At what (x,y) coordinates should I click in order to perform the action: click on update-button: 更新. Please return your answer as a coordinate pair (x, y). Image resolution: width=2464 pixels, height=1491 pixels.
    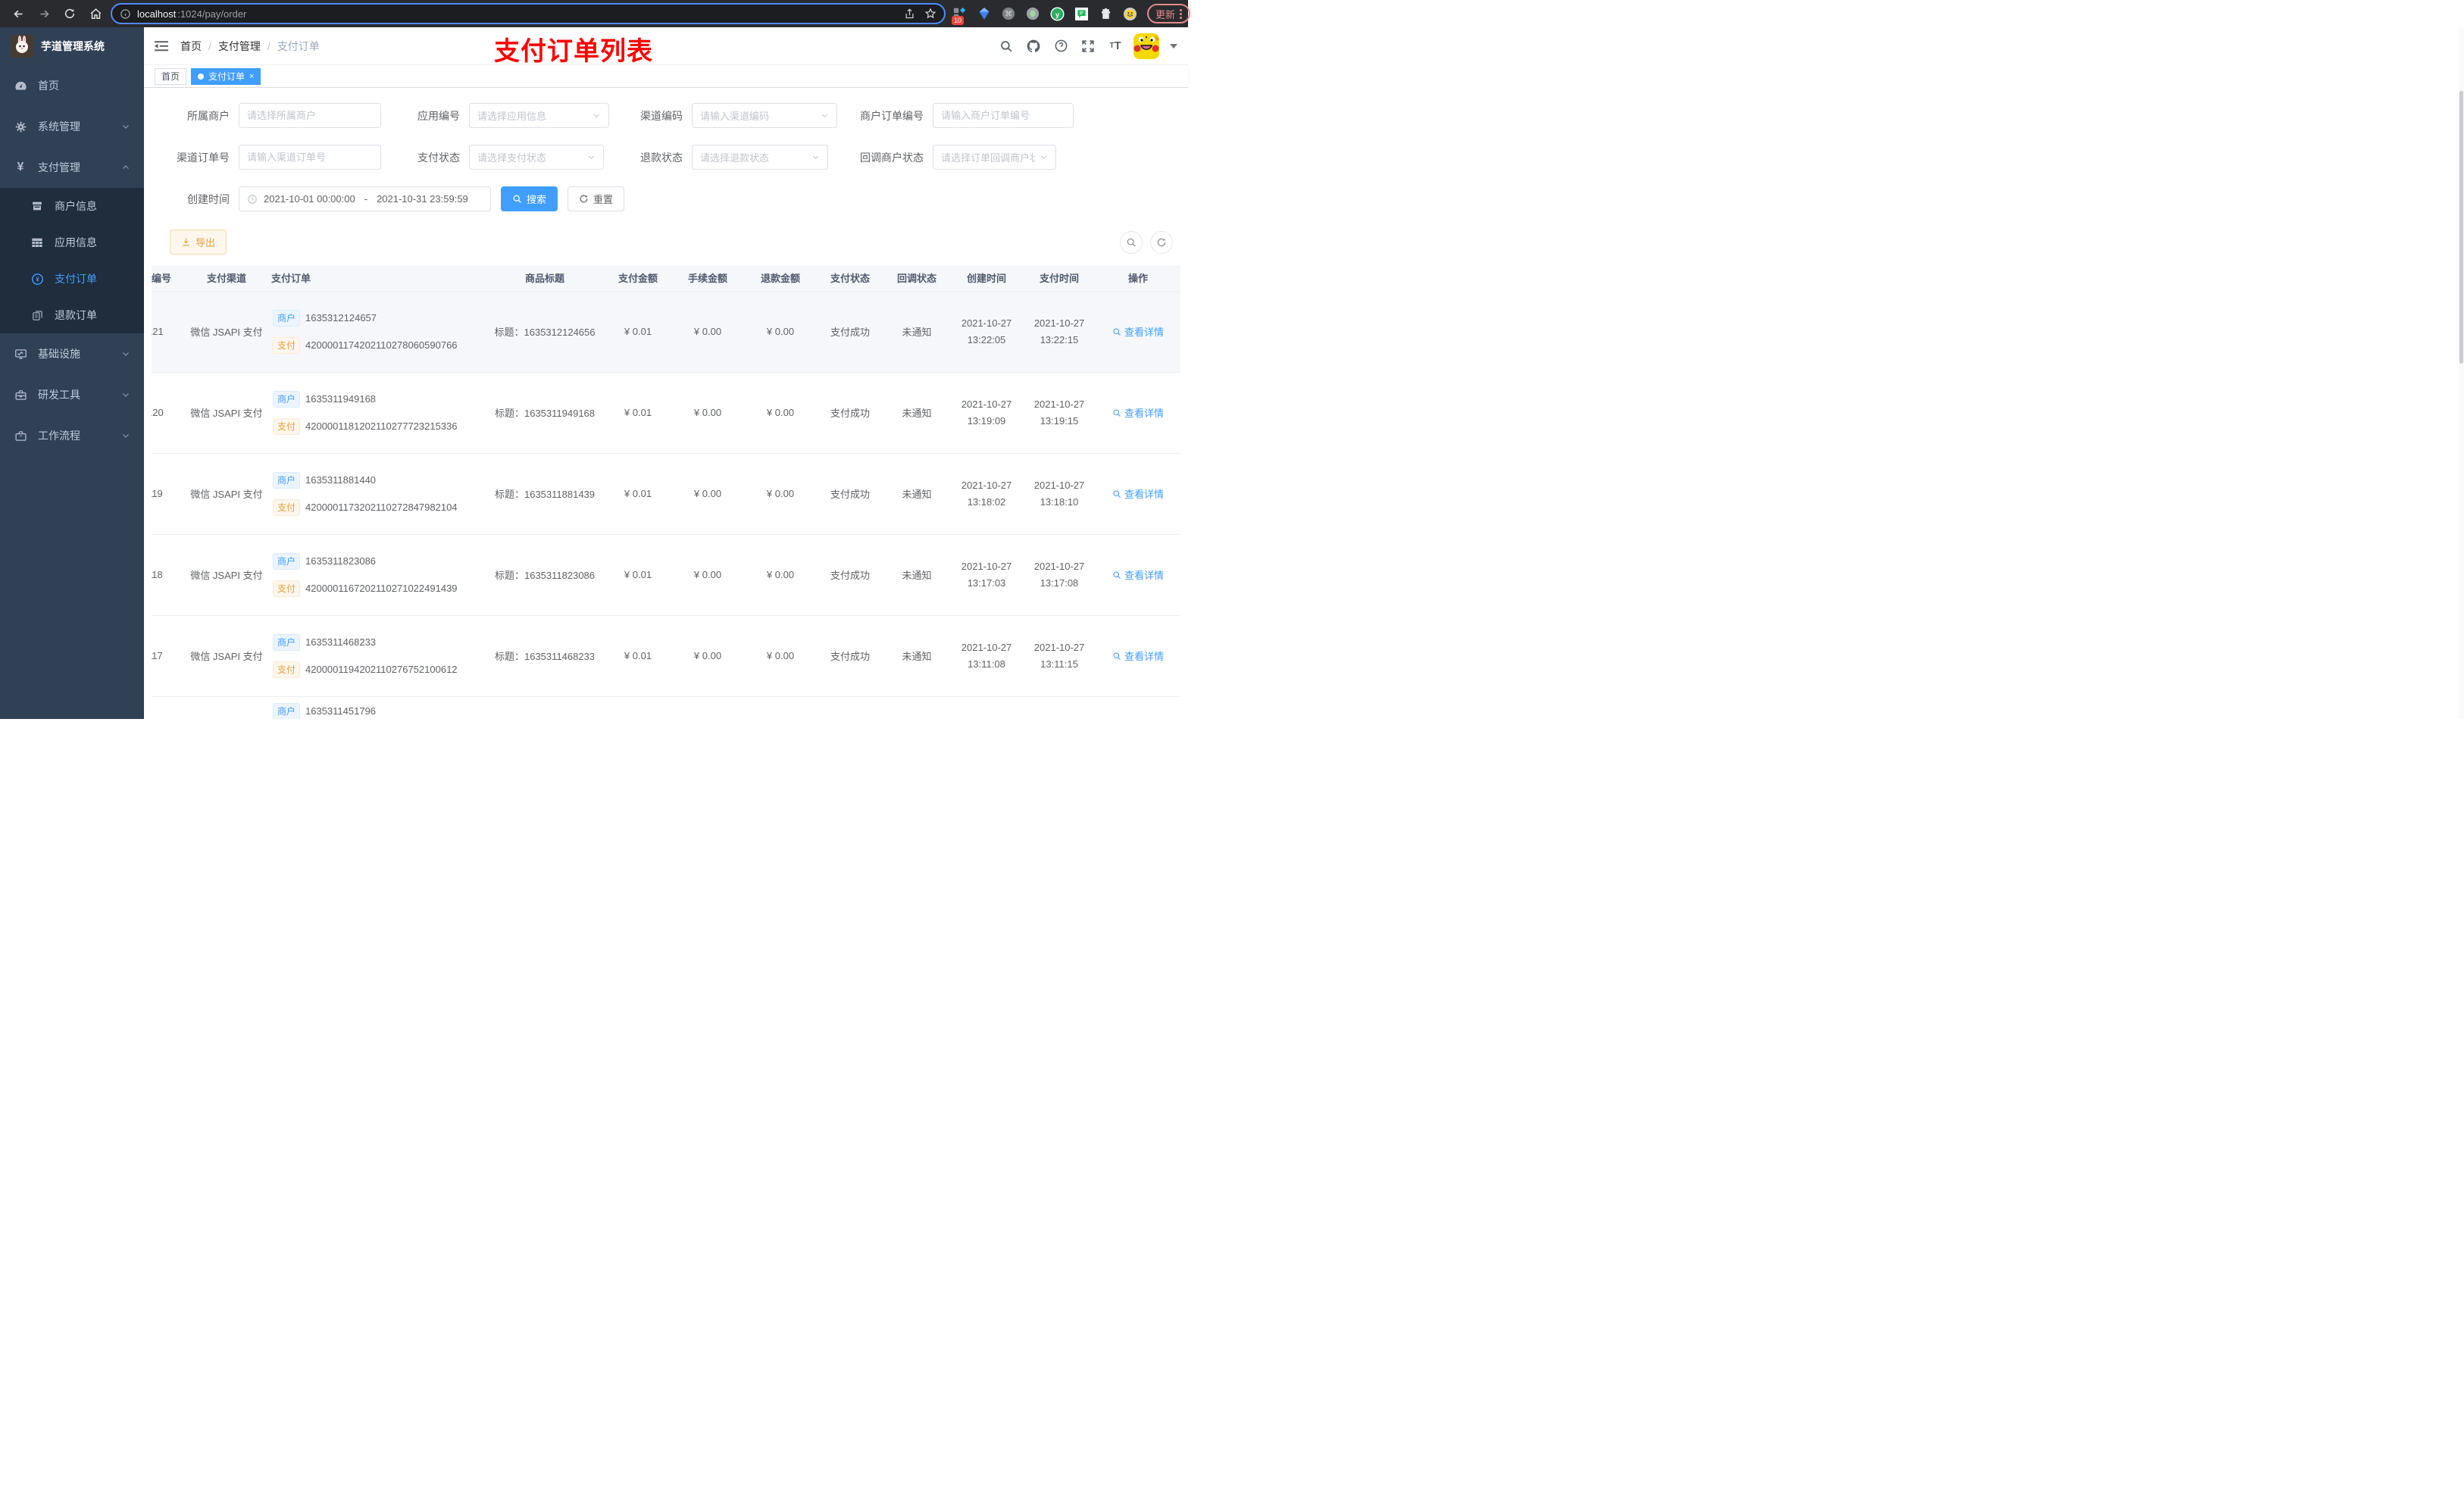
    Looking at the image, I should click on (1169, 13).